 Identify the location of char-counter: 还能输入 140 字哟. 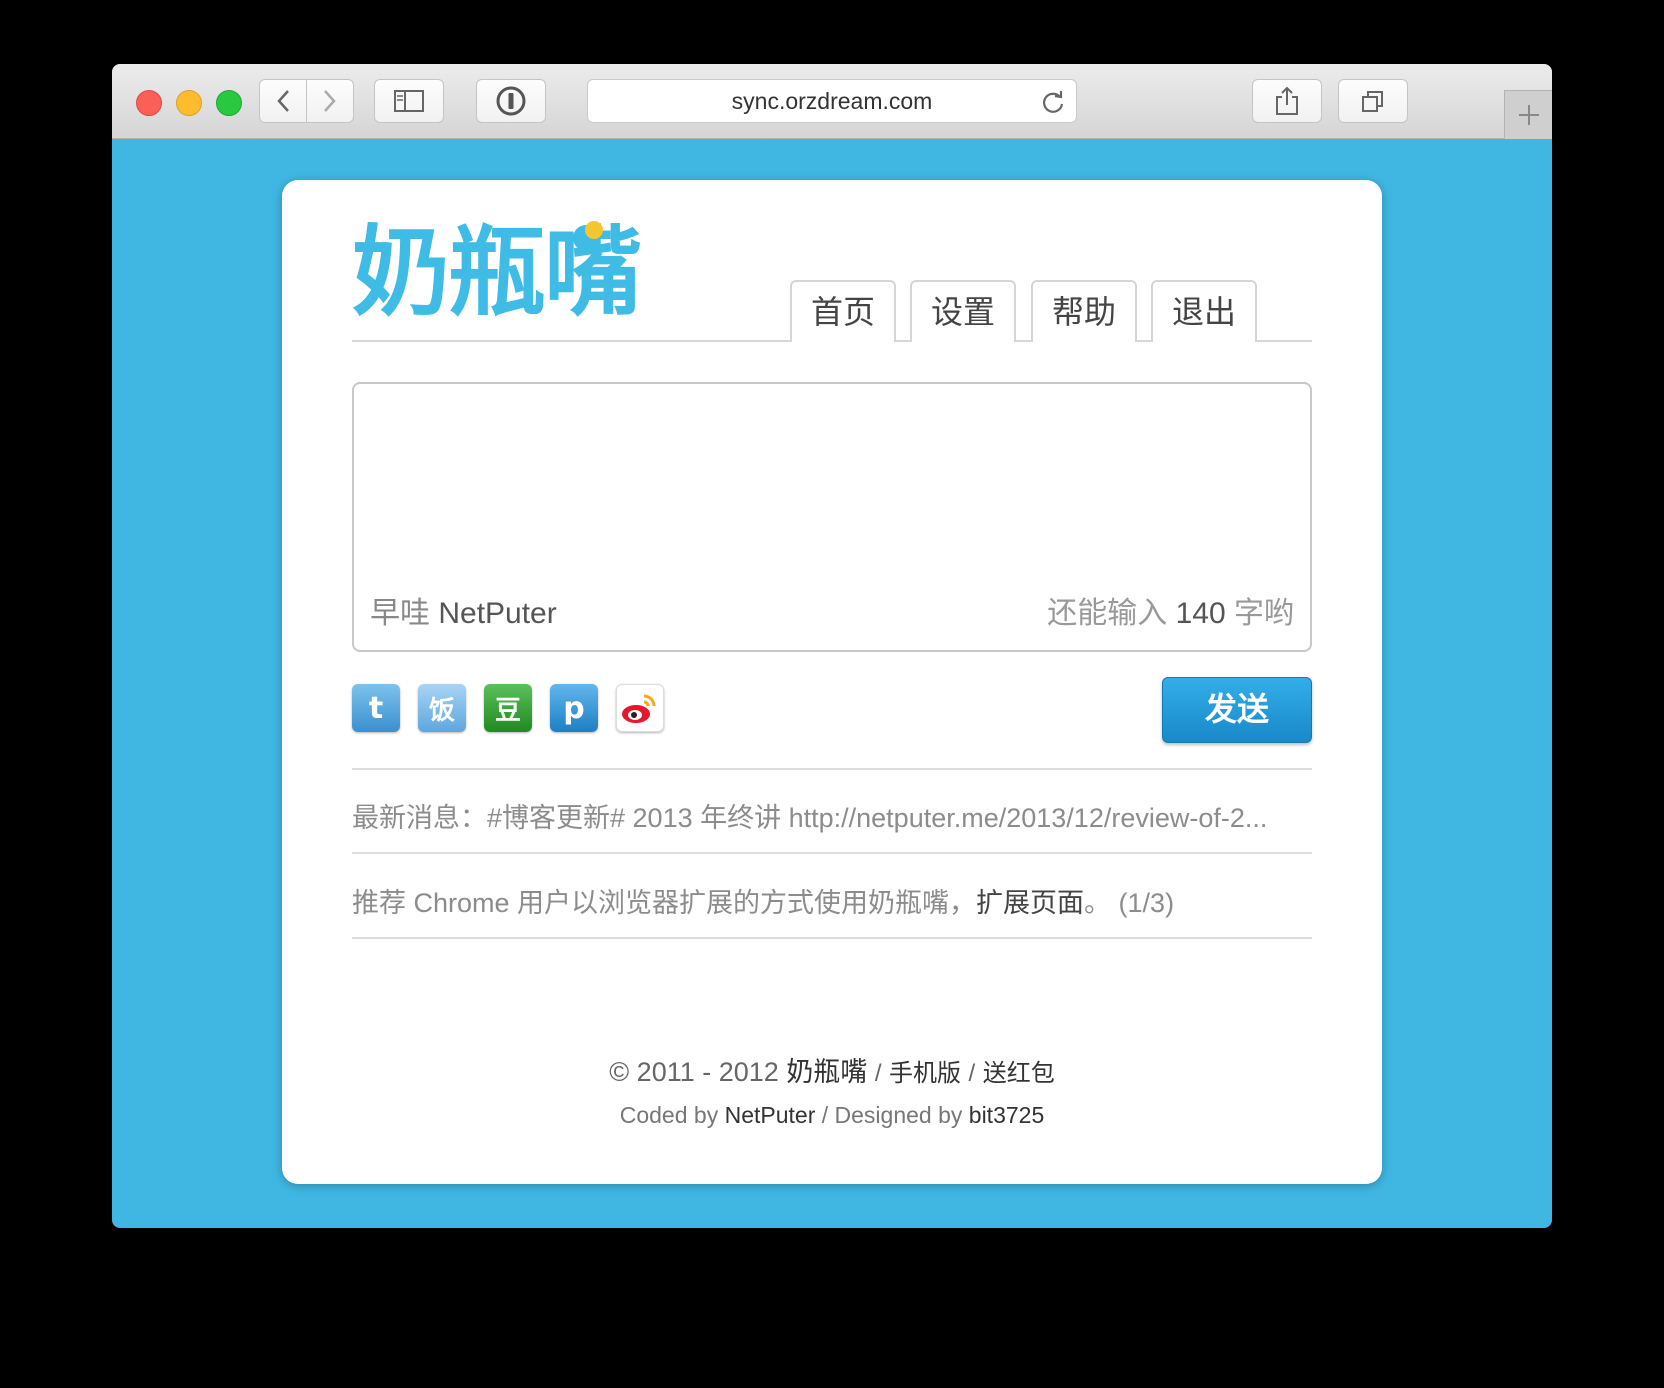
(1170, 610).